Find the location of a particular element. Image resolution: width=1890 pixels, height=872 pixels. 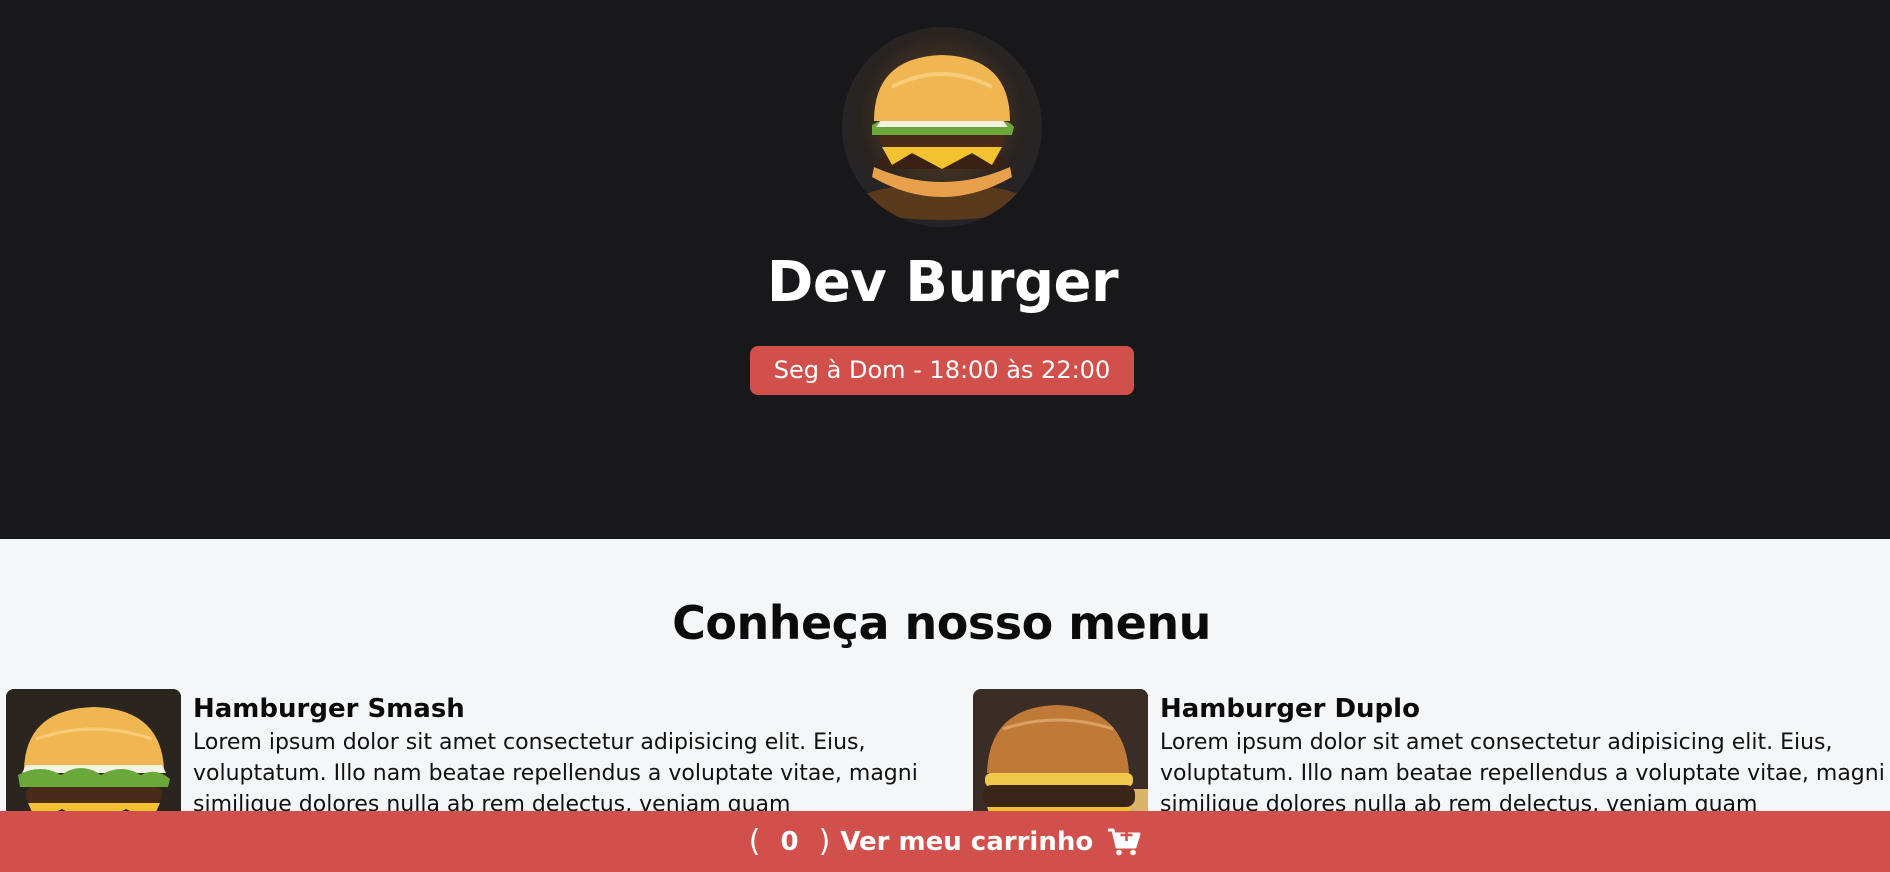

burger-logo-image is located at coordinates (942, 127).